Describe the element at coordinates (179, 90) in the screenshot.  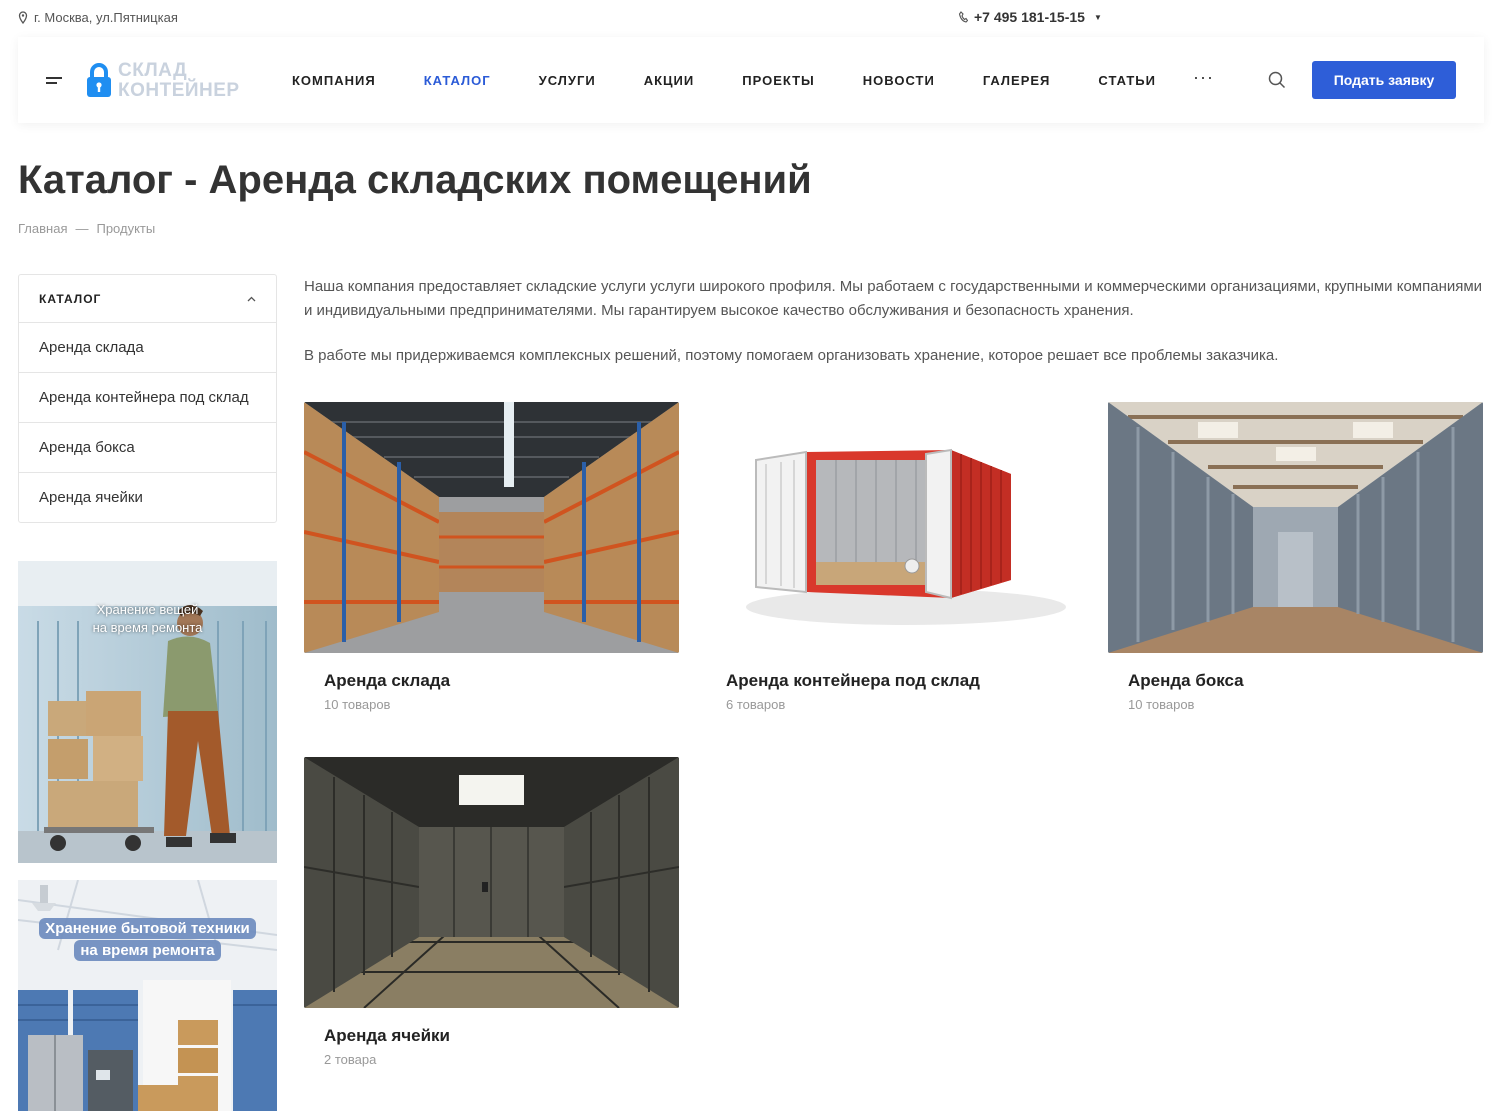
I see `logo-line2: КОНТЕЙНЕР` at that location.